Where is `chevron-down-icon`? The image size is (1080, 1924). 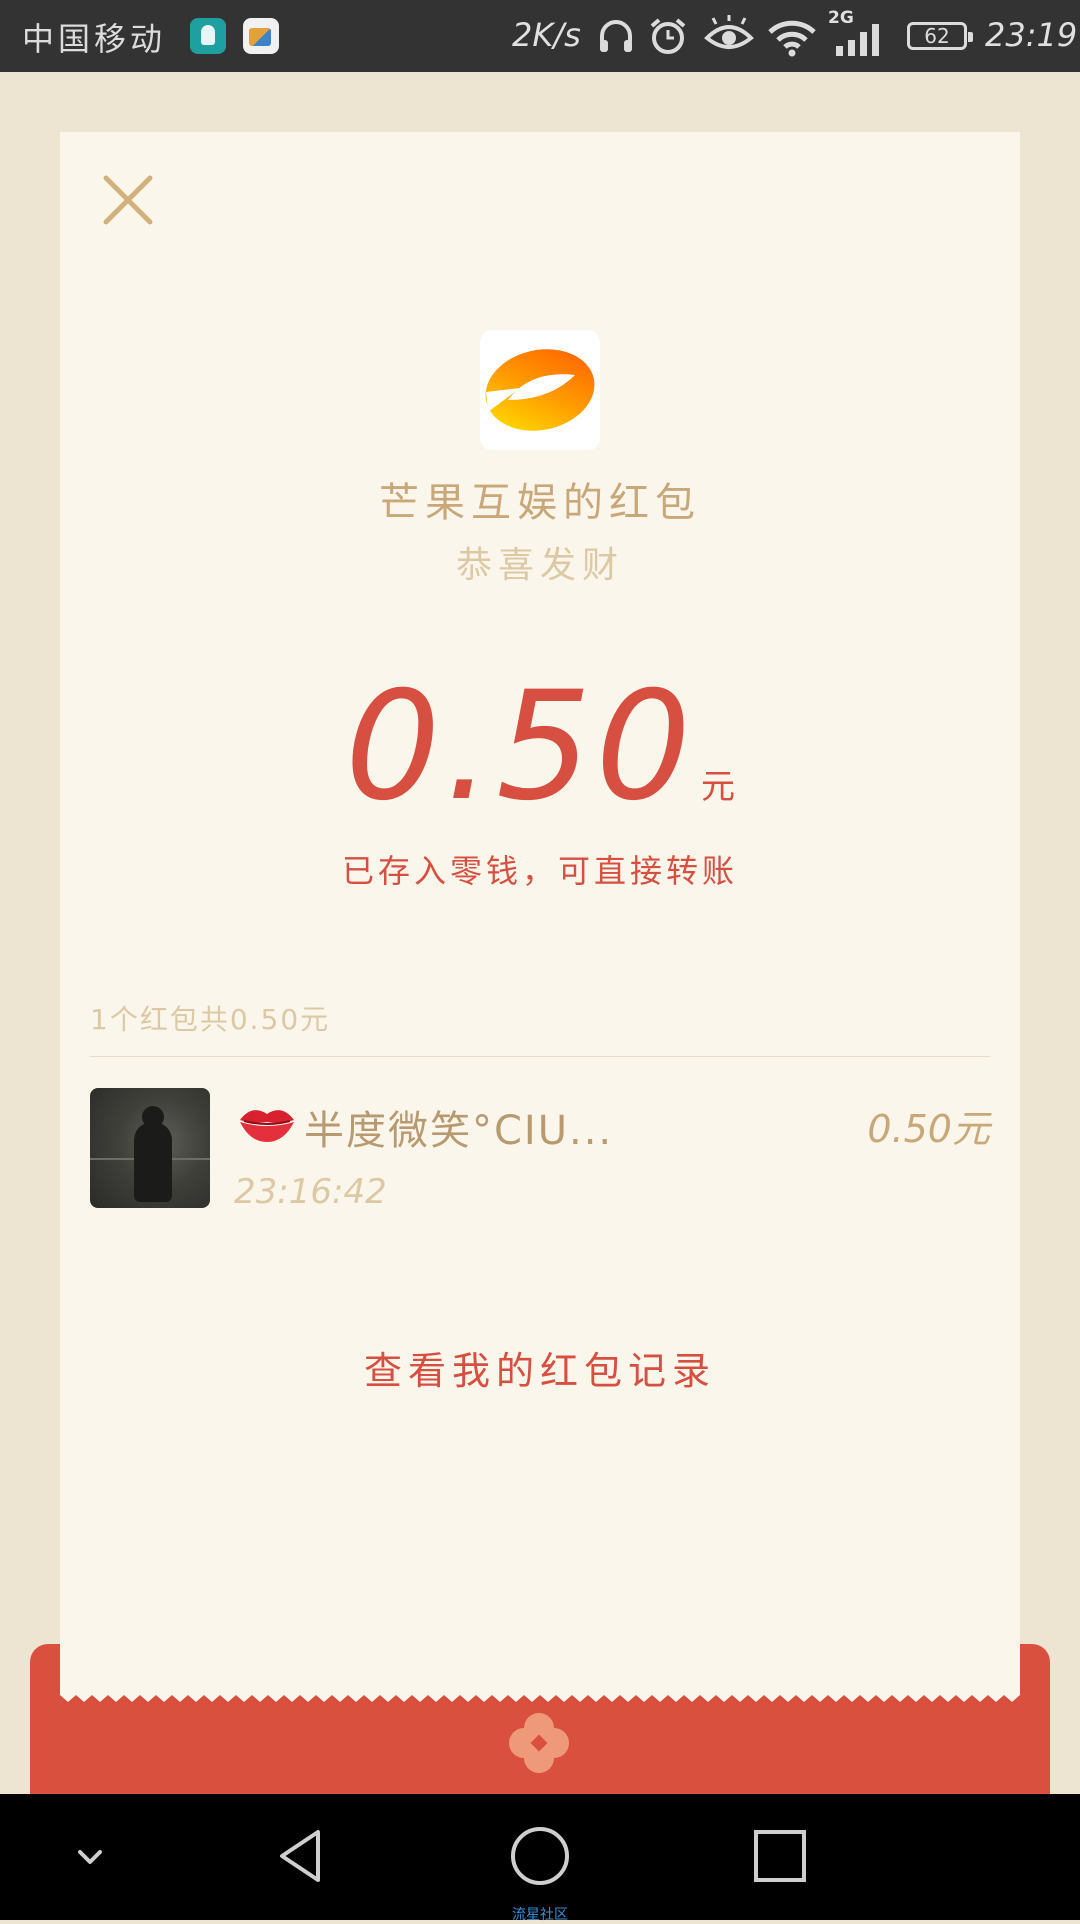 chevron-down-icon is located at coordinates (90, 1856).